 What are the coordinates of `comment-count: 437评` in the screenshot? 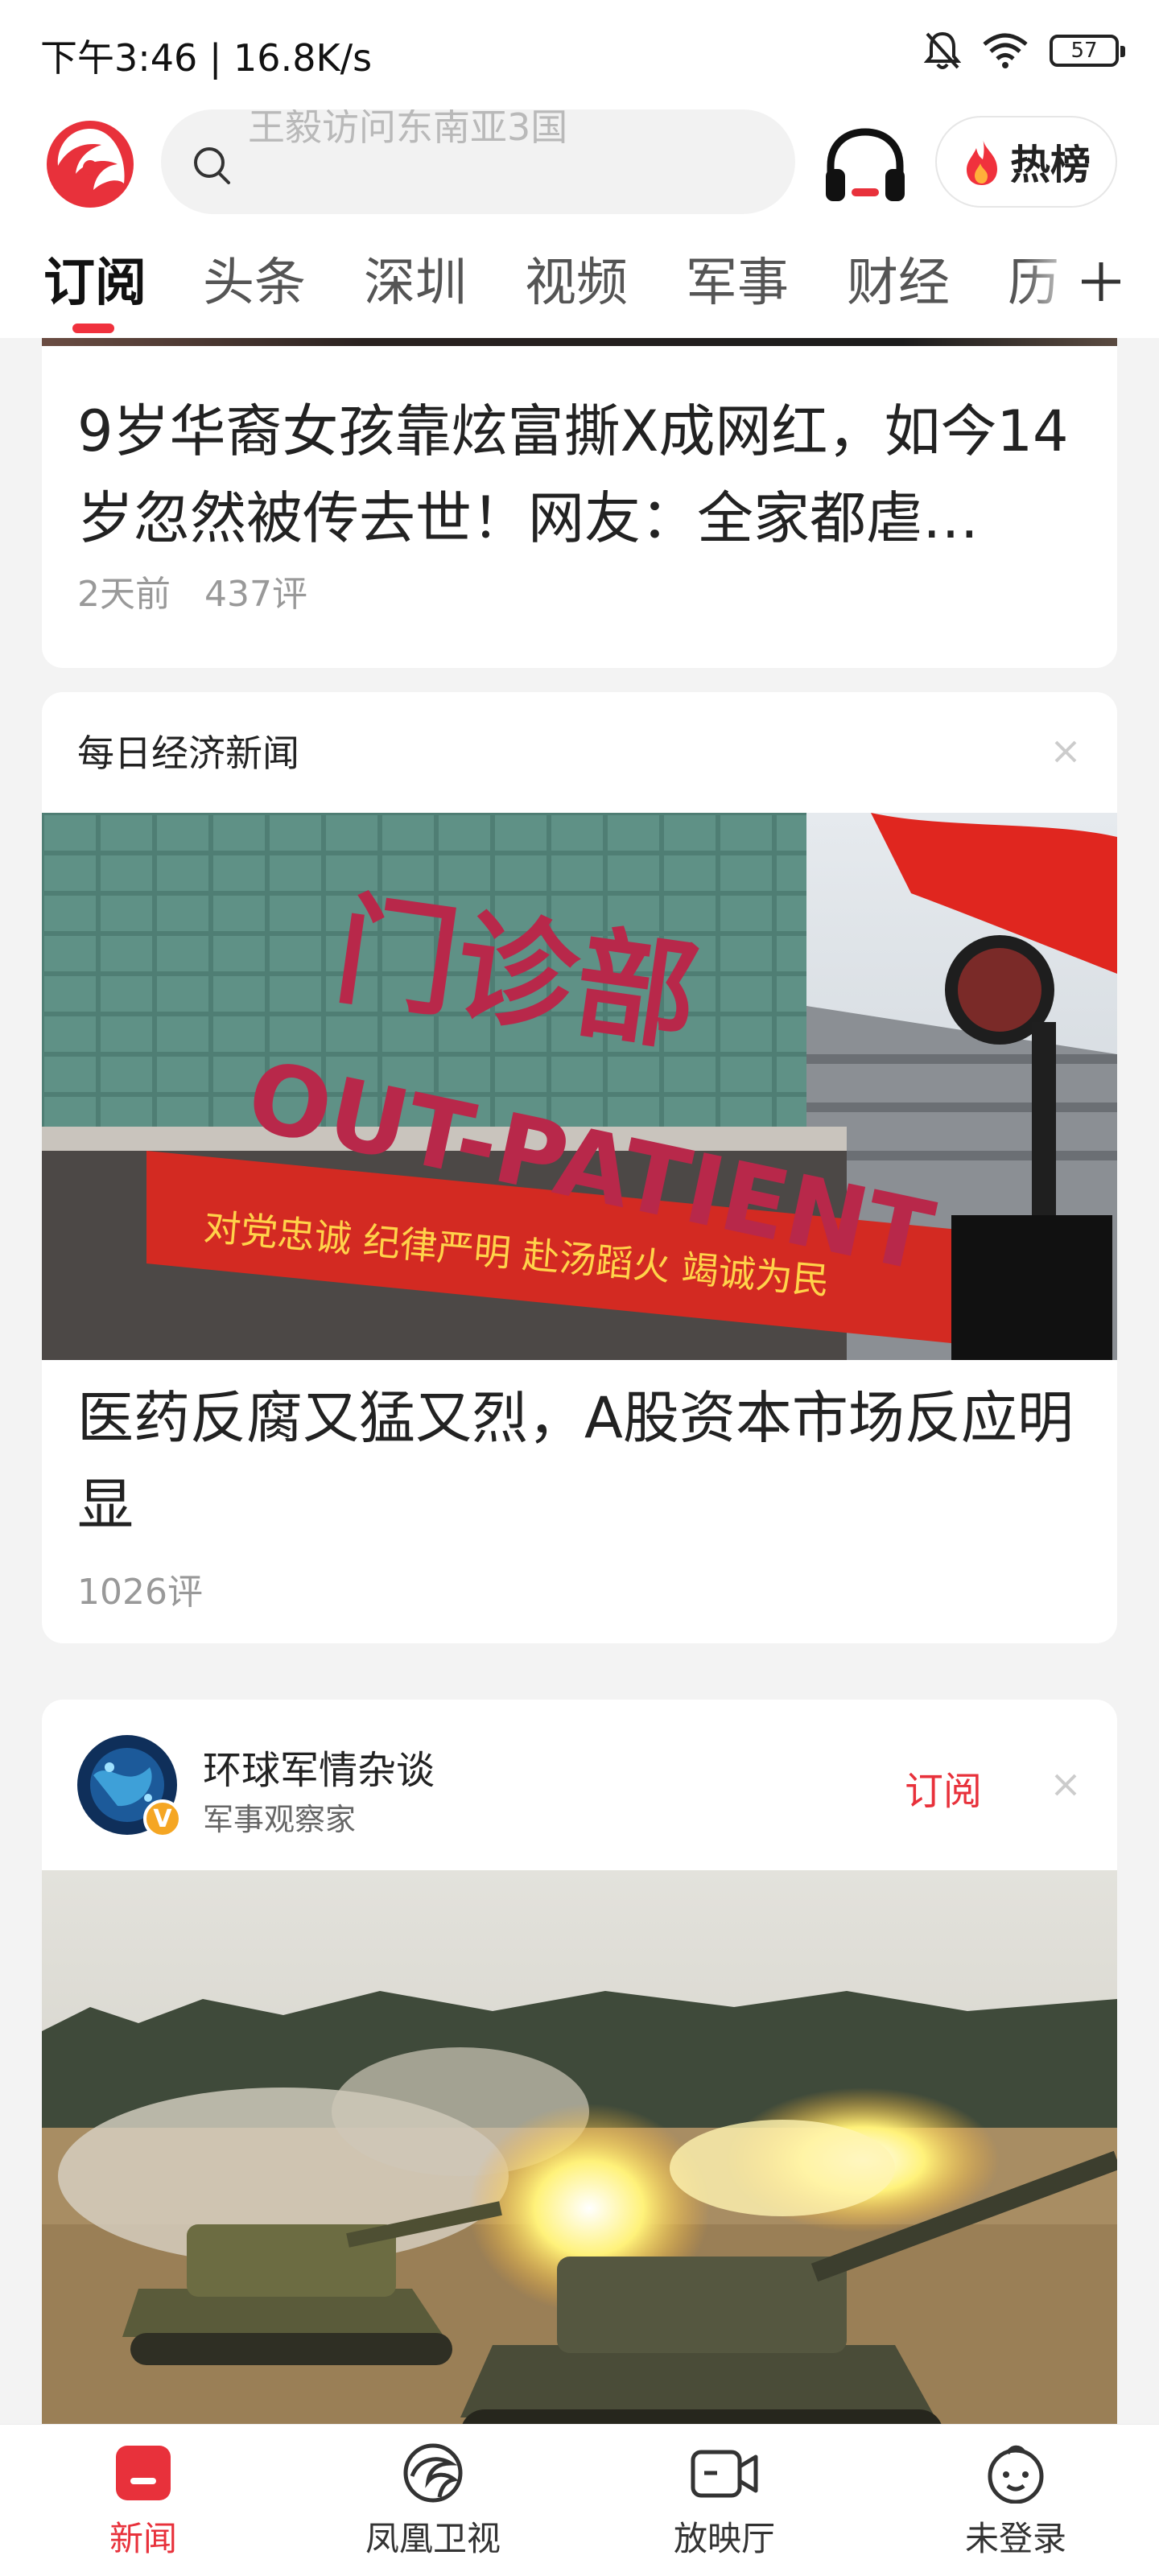 It's located at (255, 594).